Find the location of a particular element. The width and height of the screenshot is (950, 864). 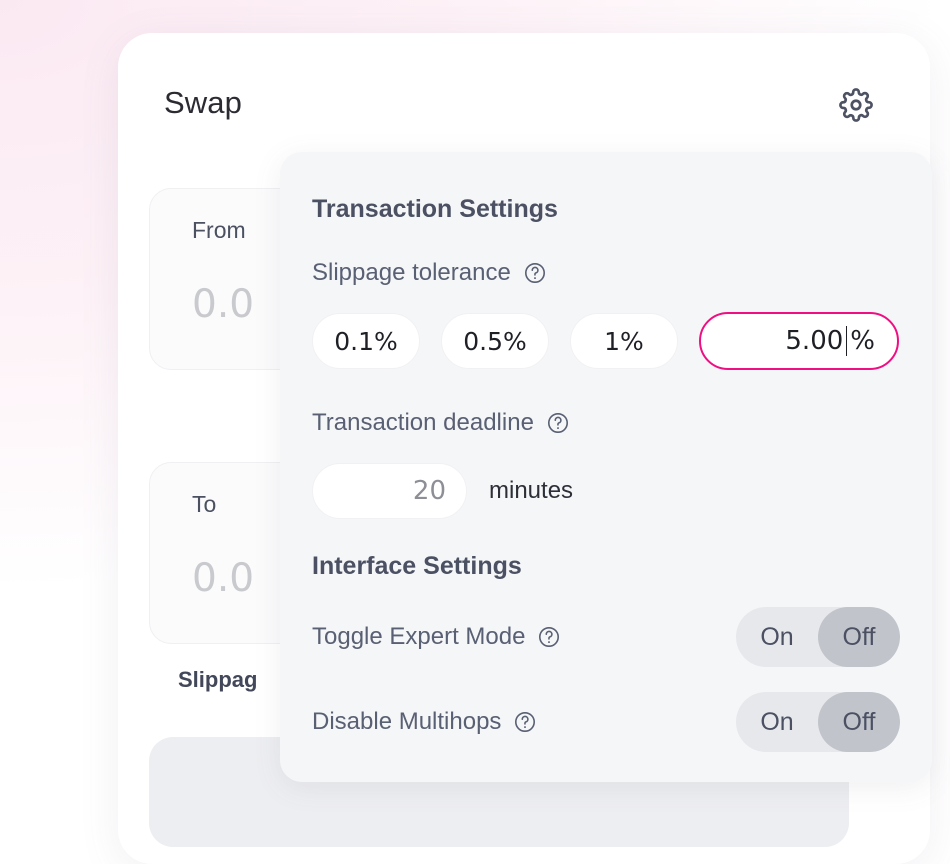

interface-settings-heading: Interface Settings is located at coordinates (417, 566).